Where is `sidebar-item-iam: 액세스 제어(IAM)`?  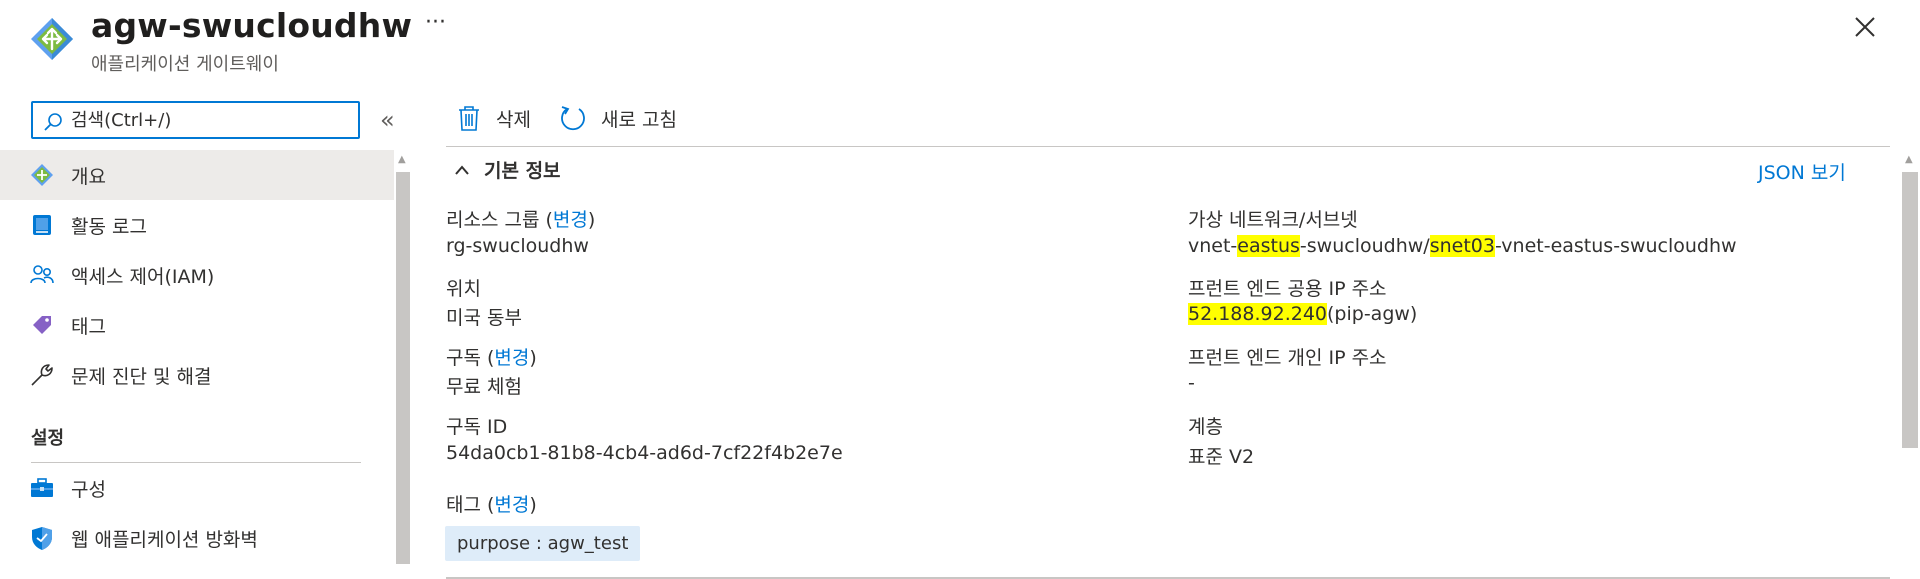
sidebar-item-iam: 액세스 제어(IAM) is located at coordinates (197, 275).